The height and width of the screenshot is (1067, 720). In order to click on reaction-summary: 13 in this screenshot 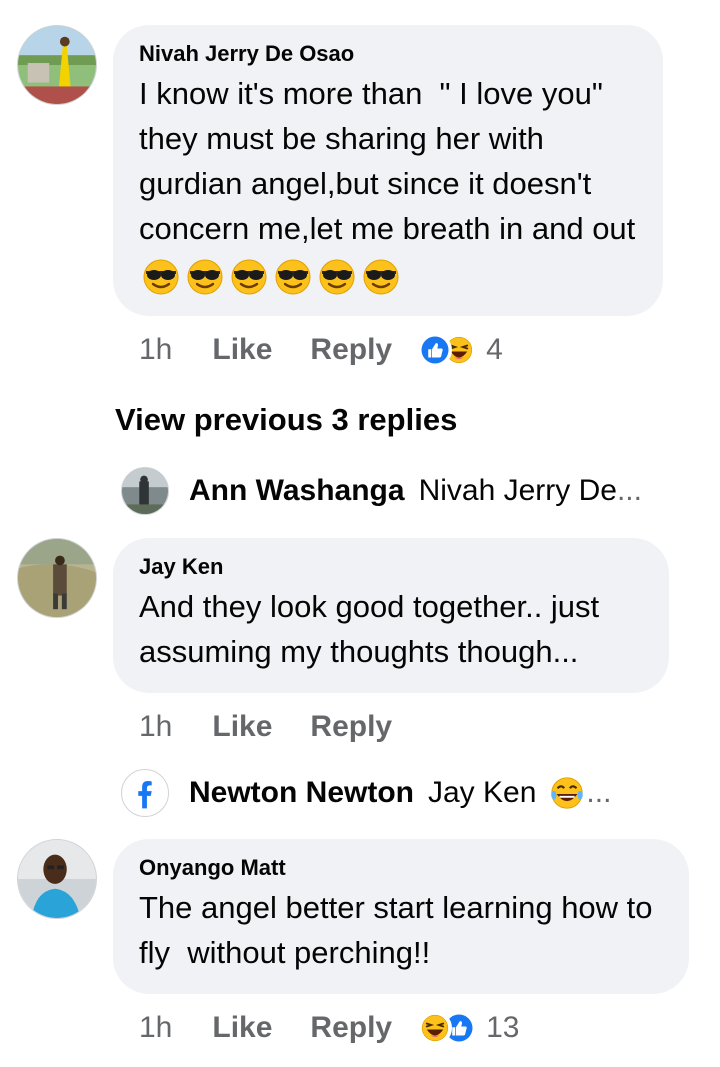, I will do `click(468, 1028)`.